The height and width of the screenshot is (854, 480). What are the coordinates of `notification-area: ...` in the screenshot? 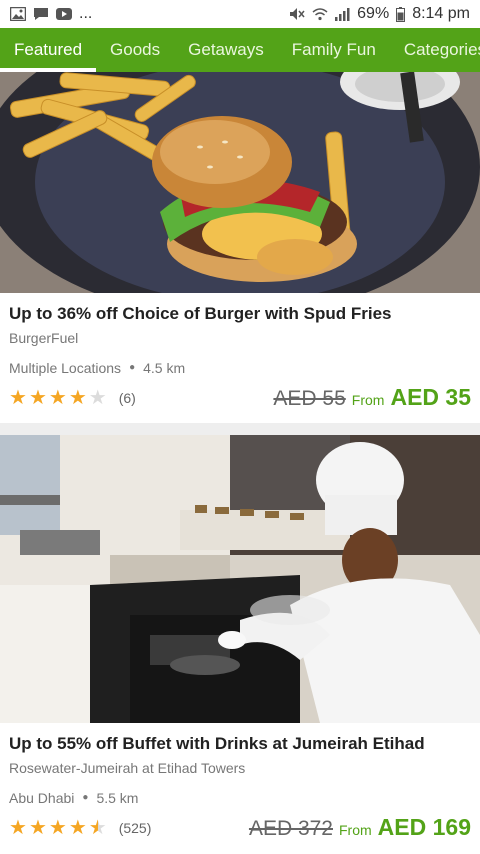 It's located at (51, 14).